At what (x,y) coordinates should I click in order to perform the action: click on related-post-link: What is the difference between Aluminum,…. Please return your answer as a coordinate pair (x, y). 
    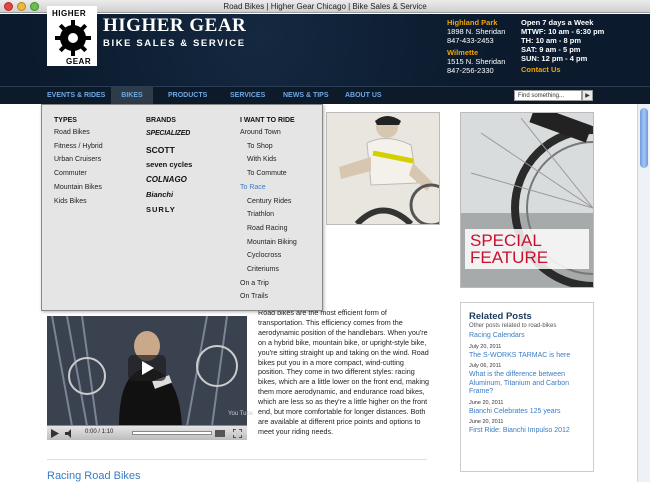
    Looking at the image, I should click on (528, 384).